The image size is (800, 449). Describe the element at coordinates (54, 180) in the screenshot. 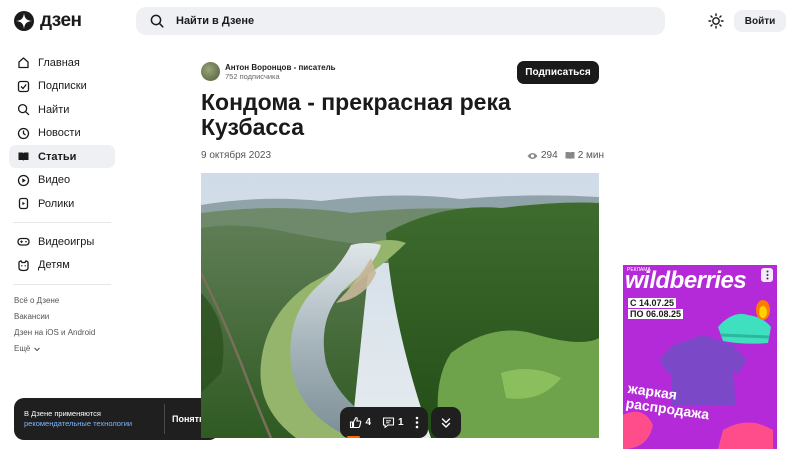

I see `sidebar-item-label: Видео` at that location.